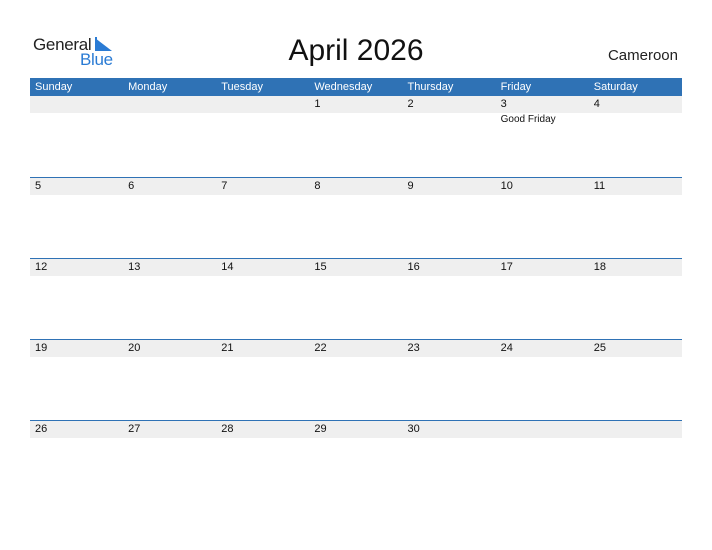 Image resolution: width=712 pixels, height=550 pixels. Describe the element at coordinates (516, 87) in the screenshot. I see `weekday-friday: Friday` at that location.